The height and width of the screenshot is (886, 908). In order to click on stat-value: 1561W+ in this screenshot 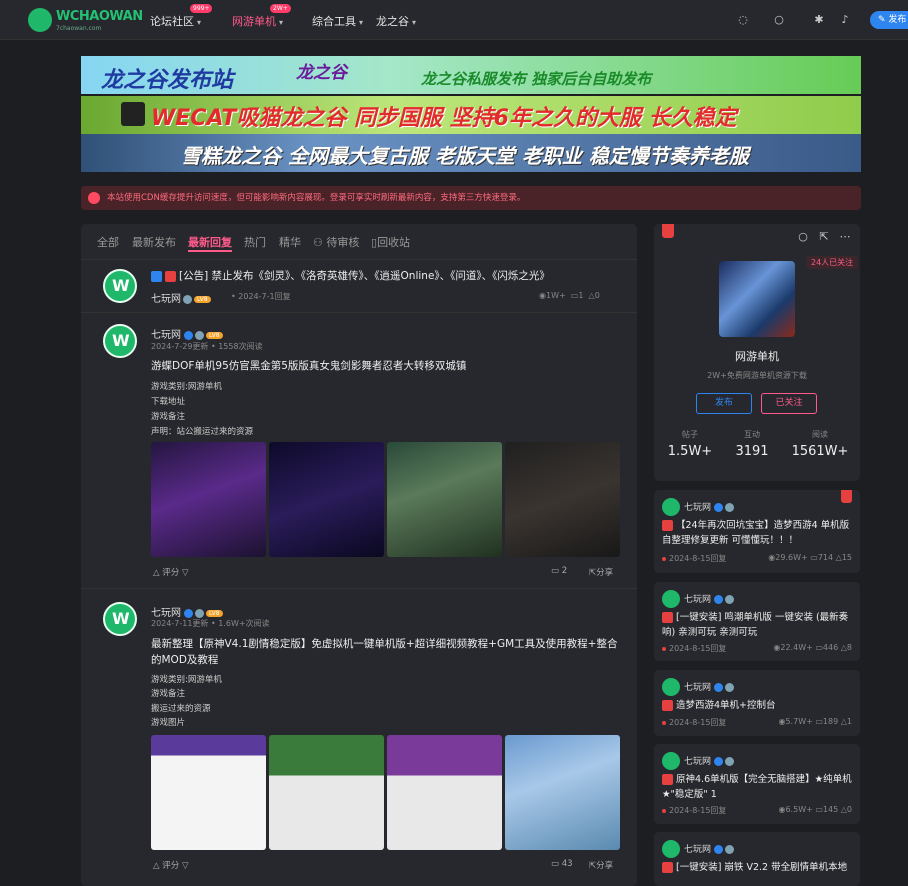, I will do `click(820, 451)`.